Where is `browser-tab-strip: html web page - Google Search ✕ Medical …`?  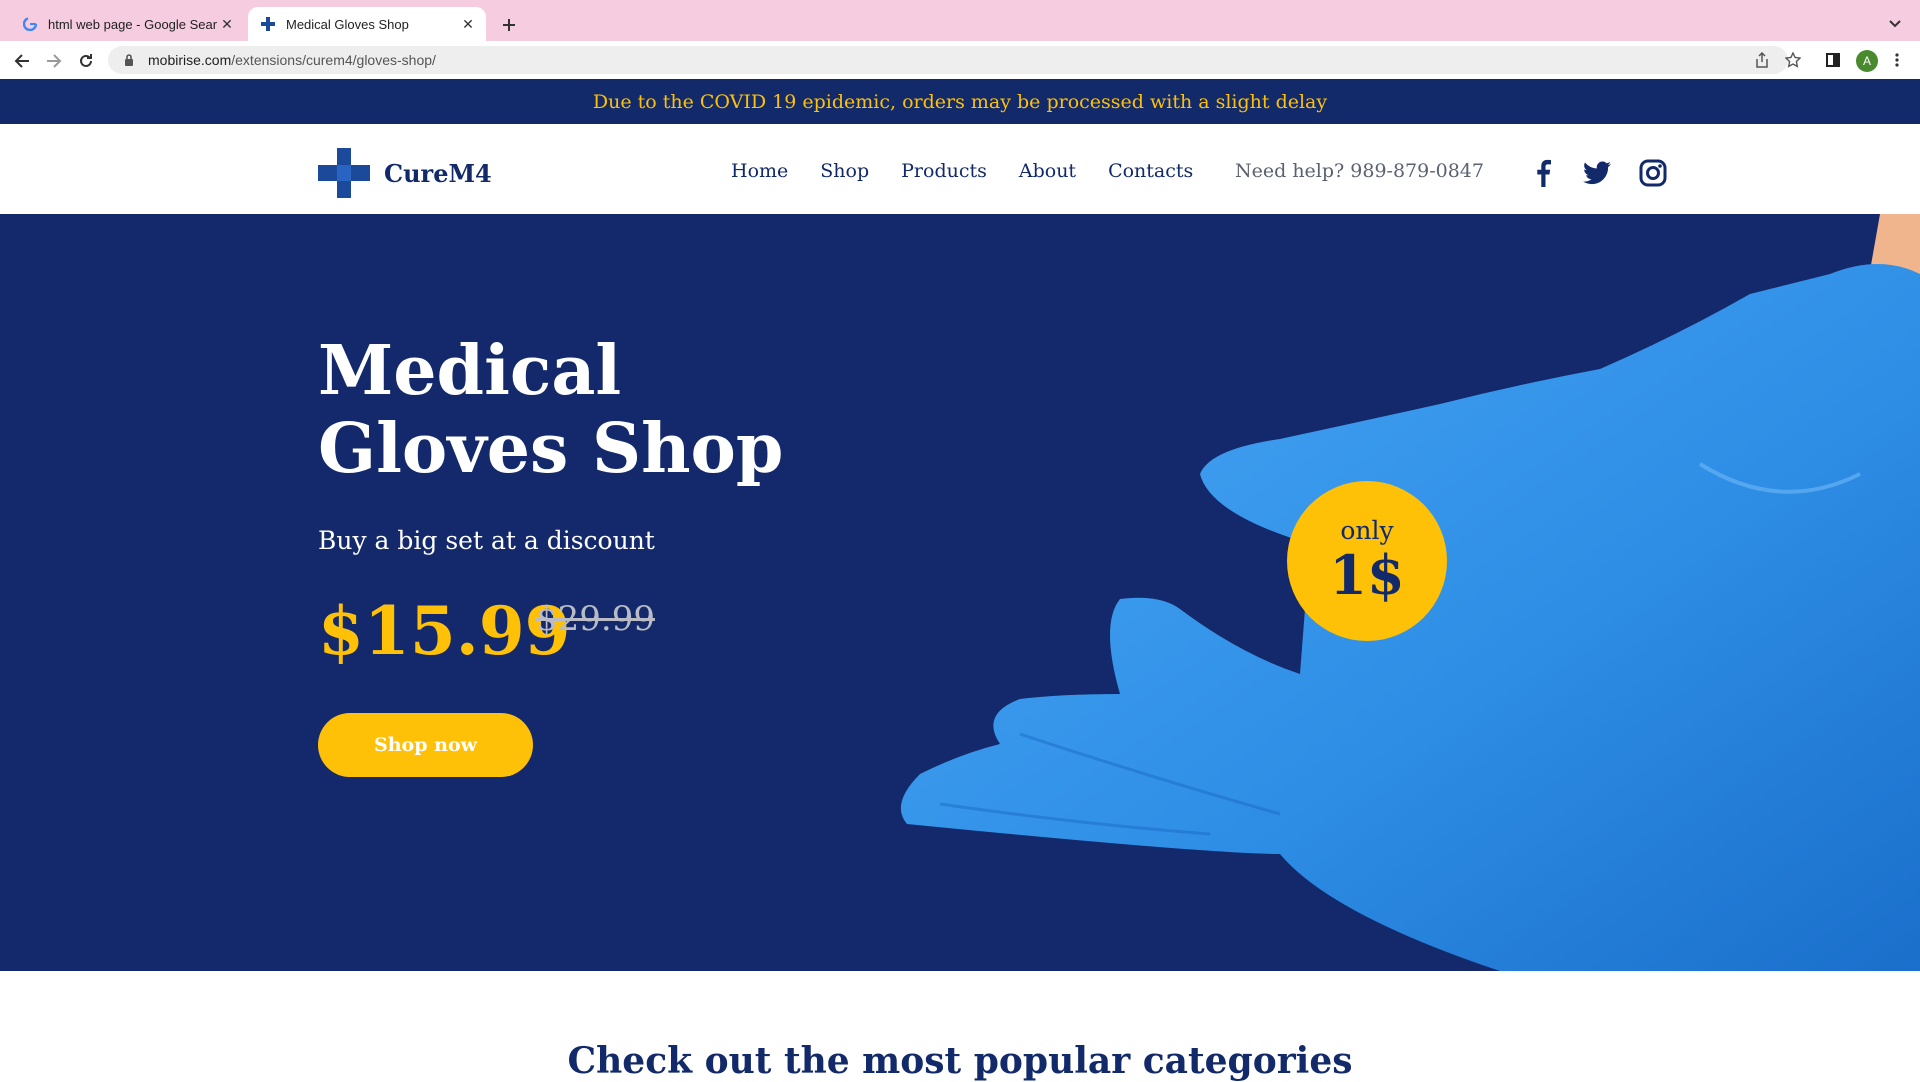 browser-tab-strip: html web page - Google Search ✕ Medical … is located at coordinates (960, 20).